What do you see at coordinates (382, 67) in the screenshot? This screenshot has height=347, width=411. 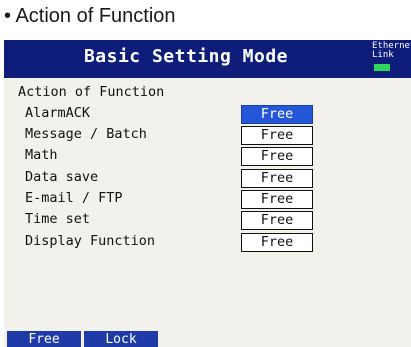 I see `link-status-indicator-icon` at bounding box center [382, 67].